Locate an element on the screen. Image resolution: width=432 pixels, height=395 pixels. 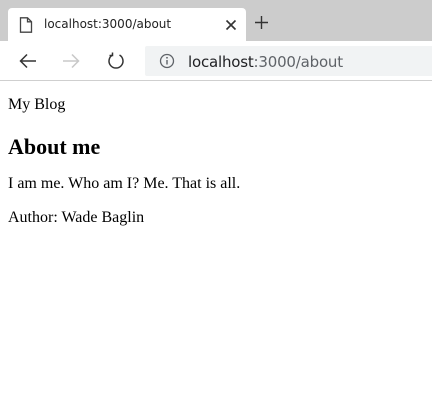
url-host: localhost is located at coordinates (221, 62).